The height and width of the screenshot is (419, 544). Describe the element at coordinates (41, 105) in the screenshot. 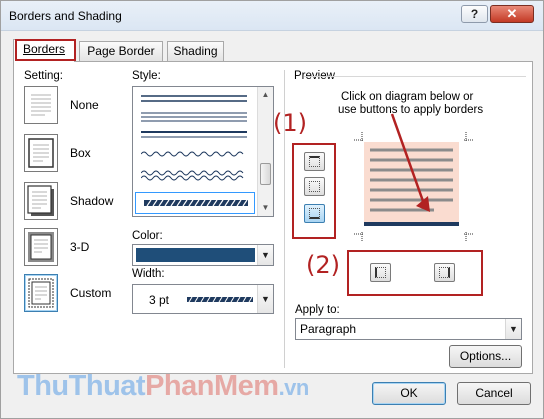

I see `setting-none-icon` at that location.